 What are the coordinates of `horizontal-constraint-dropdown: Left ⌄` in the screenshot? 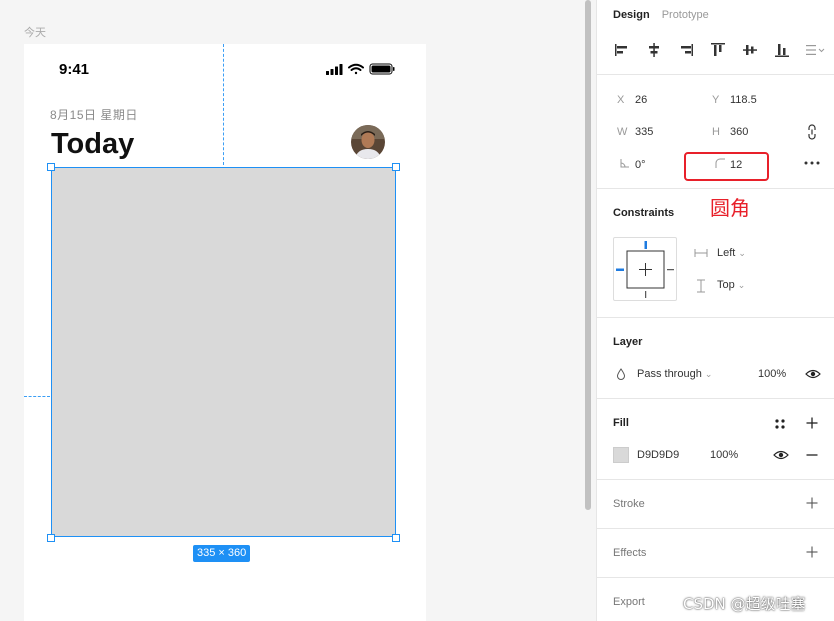 It's located at (731, 253).